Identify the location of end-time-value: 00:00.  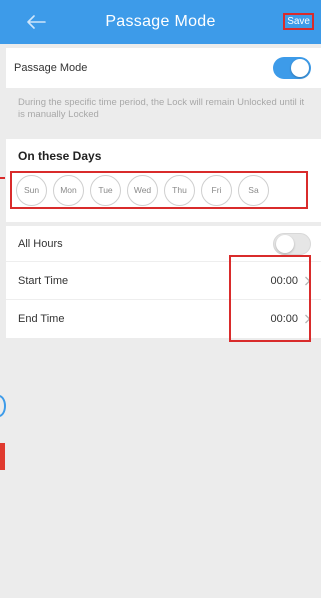
(284, 318).